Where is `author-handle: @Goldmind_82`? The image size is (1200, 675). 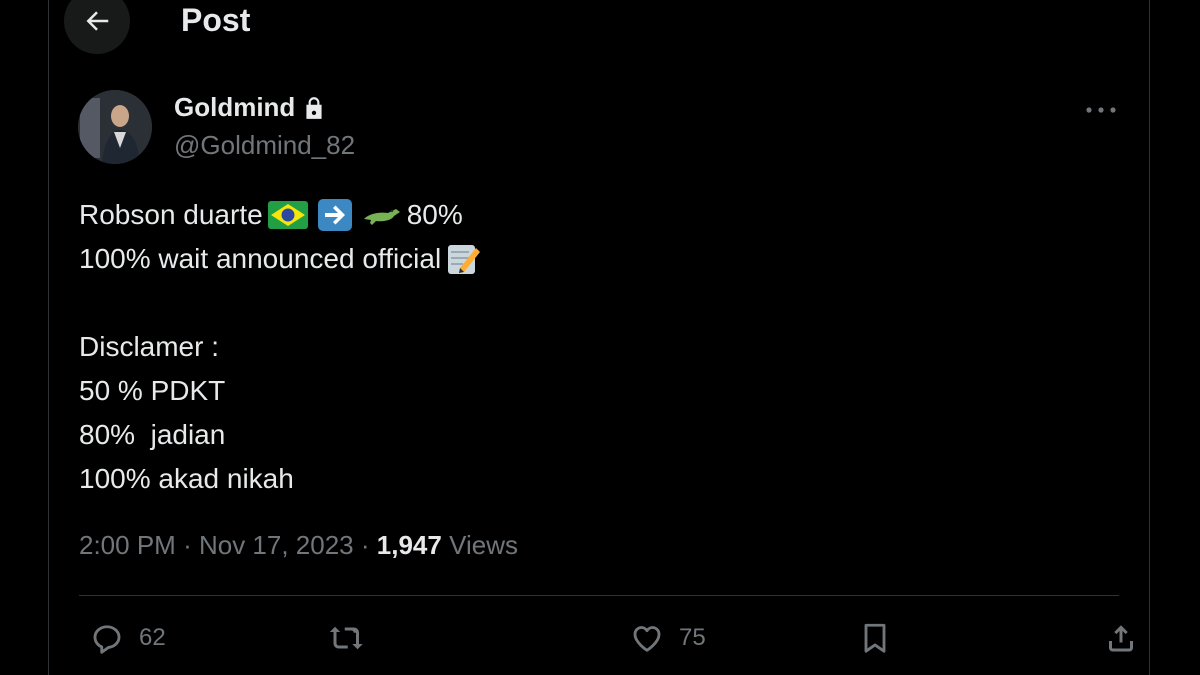
author-handle: @Goldmind_82 is located at coordinates (264, 145).